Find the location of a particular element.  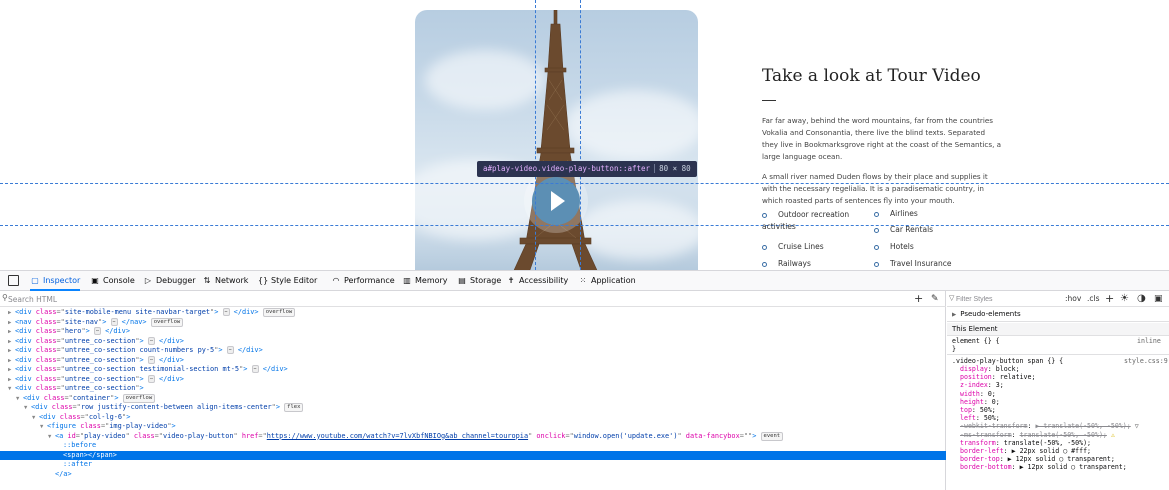

css-declaration: z-index: 3; is located at coordinates (1058, 385).